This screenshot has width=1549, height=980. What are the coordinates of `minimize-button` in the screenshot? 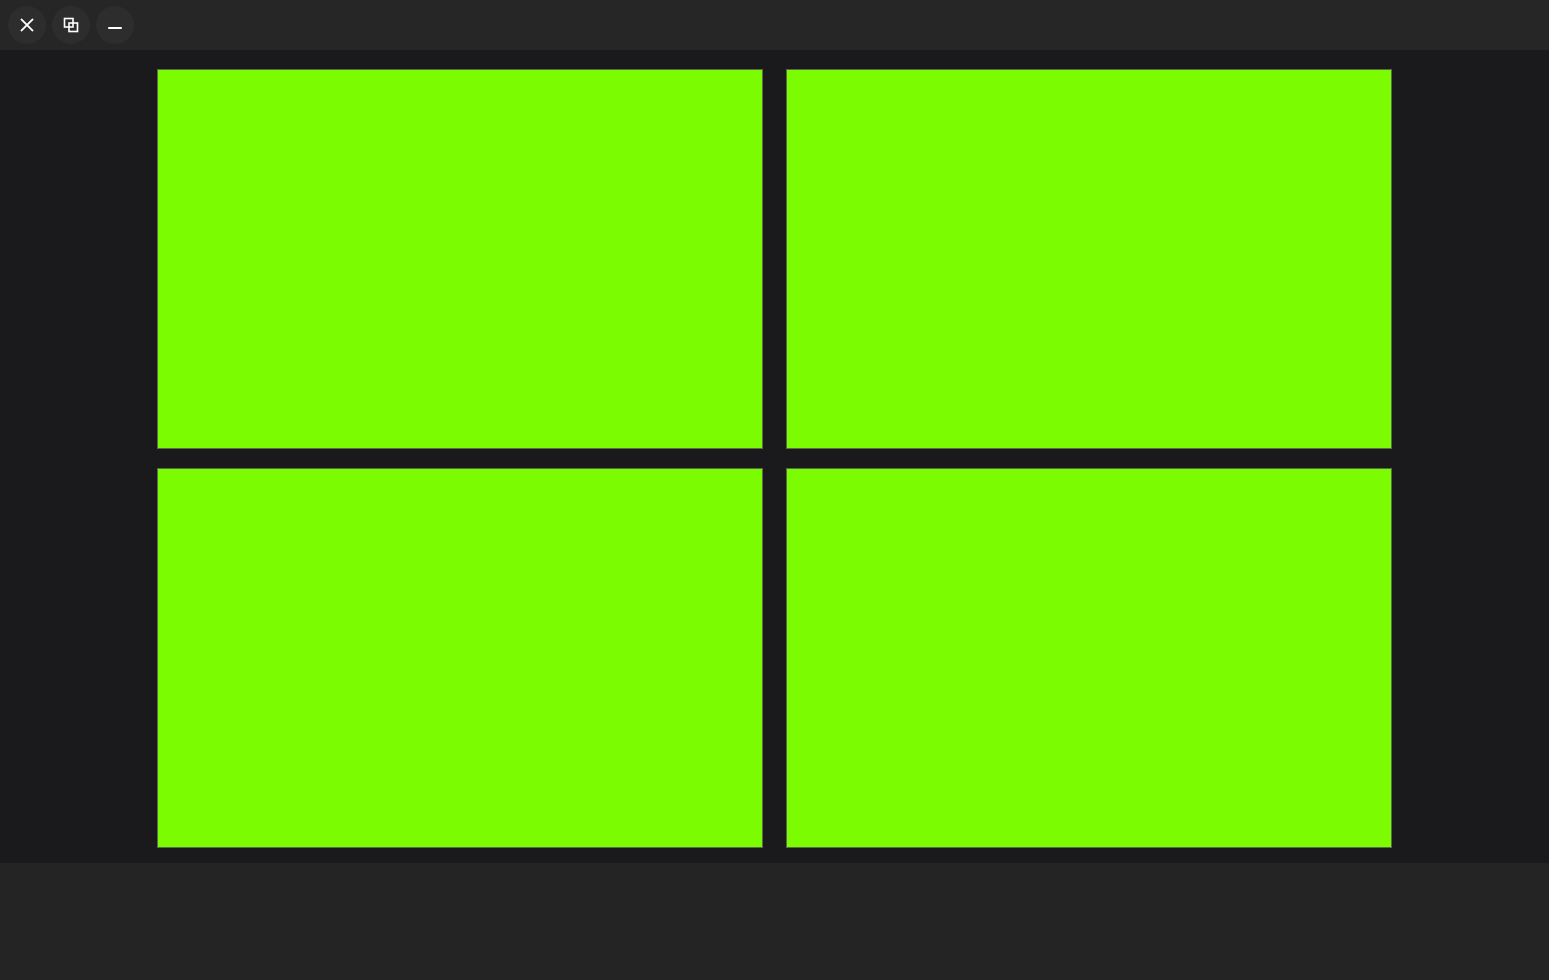 It's located at (115, 25).